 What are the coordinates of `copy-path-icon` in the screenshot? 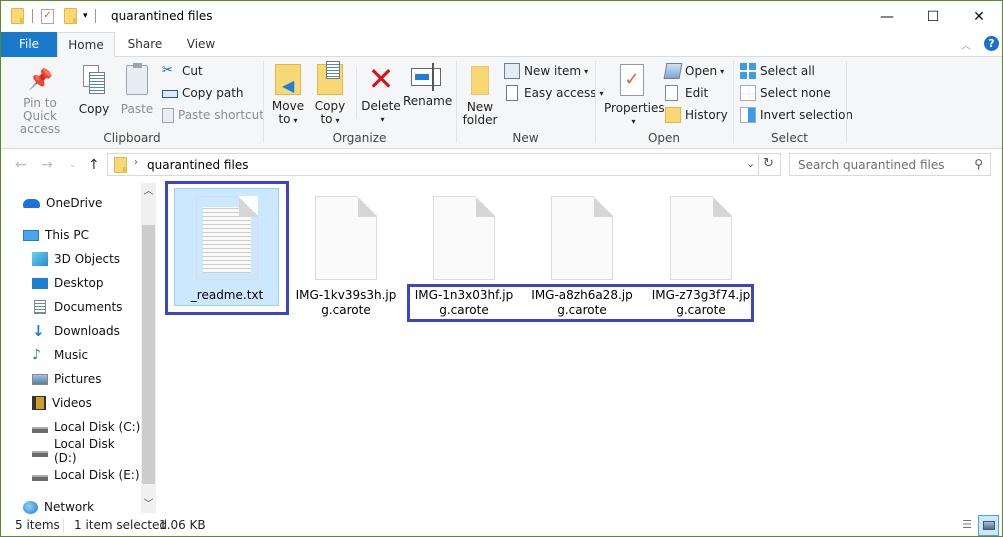 It's located at (170, 94).